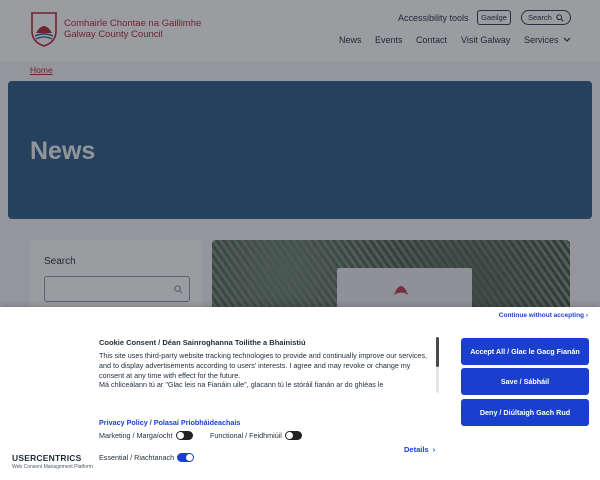 The height and width of the screenshot is (480, 600). What do you see at coordinates (433, 449) in the screenshot?
I see `chevron-right-icon: ›` at bounding box center [433, 449].